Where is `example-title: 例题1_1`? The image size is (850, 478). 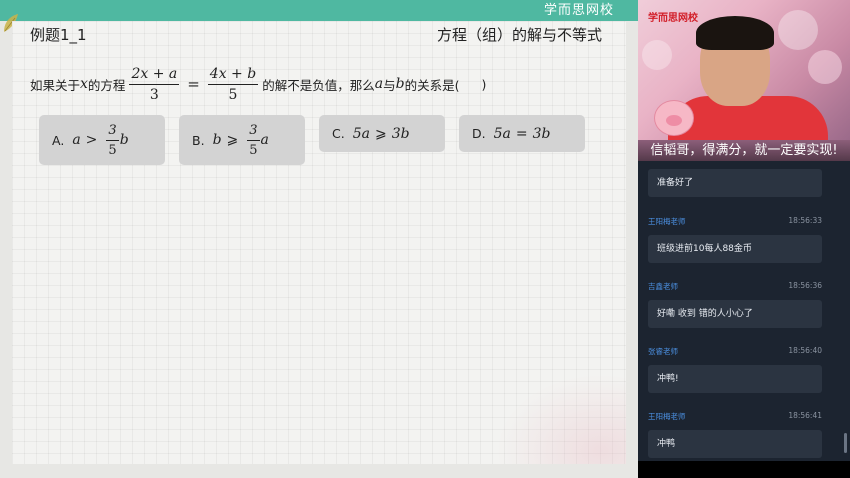 example-title: 例题1_1 is located at coordinates (58, 35).